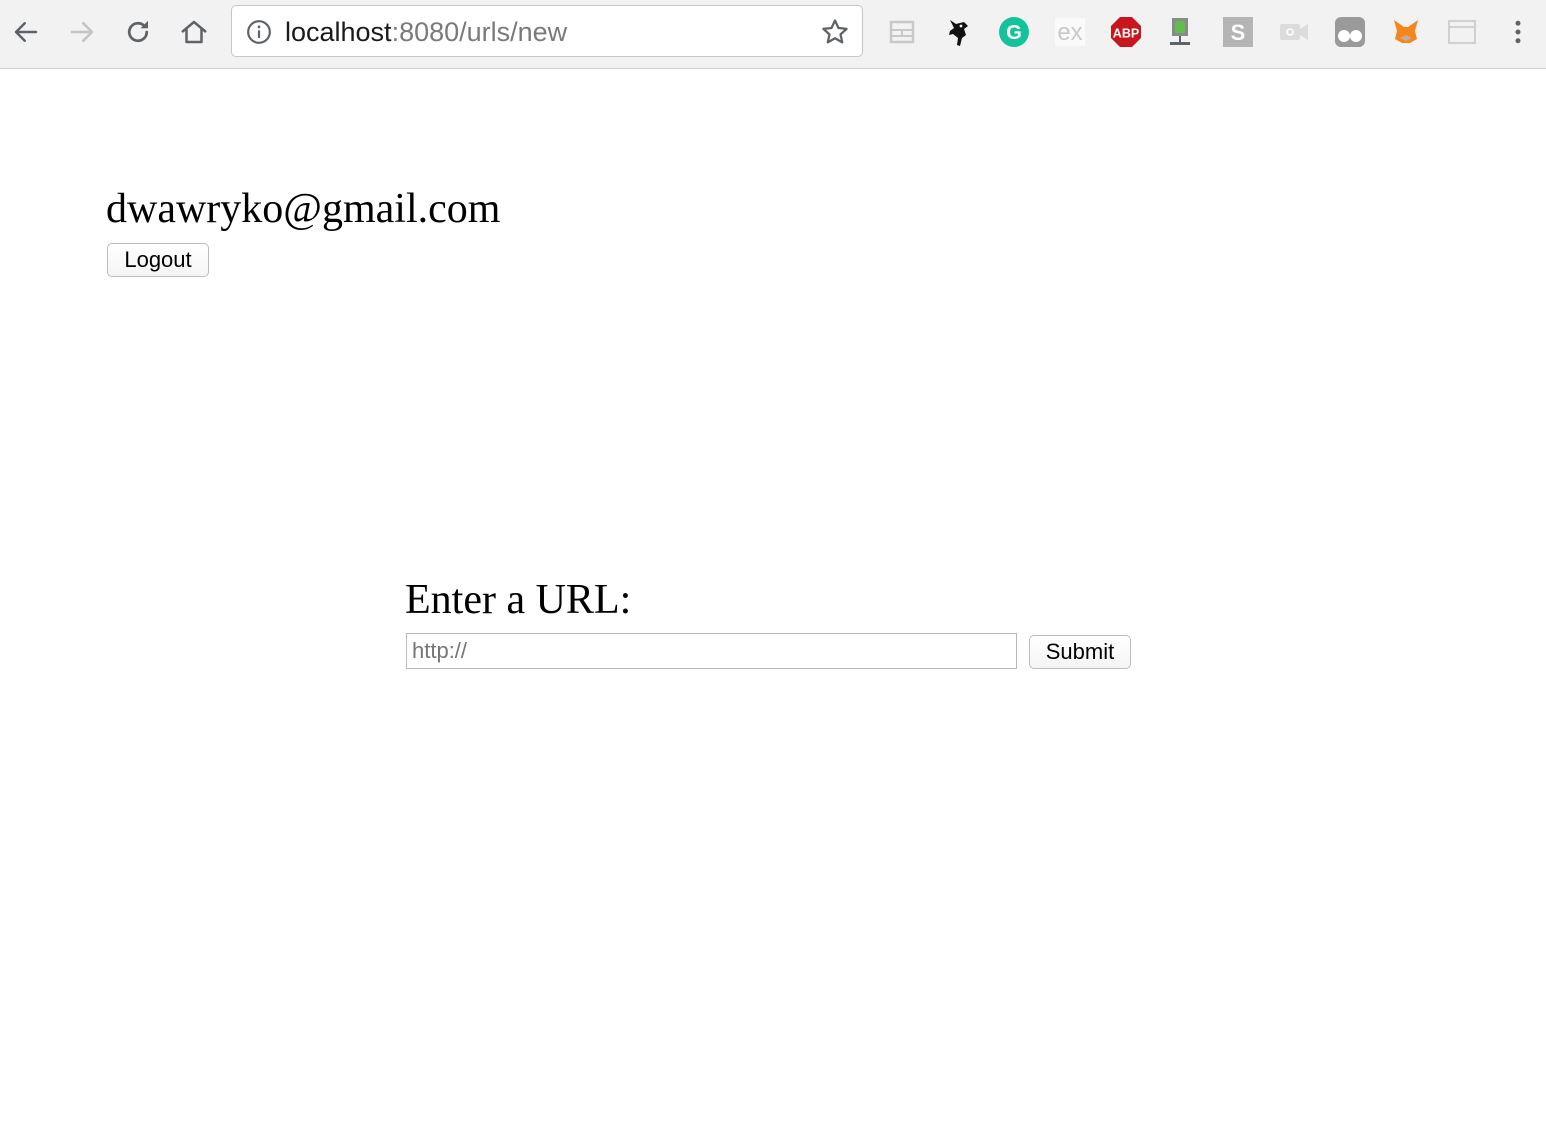 This screenshot has width=1546, height=1132. I want to click on info-icon, so click(259, 32).